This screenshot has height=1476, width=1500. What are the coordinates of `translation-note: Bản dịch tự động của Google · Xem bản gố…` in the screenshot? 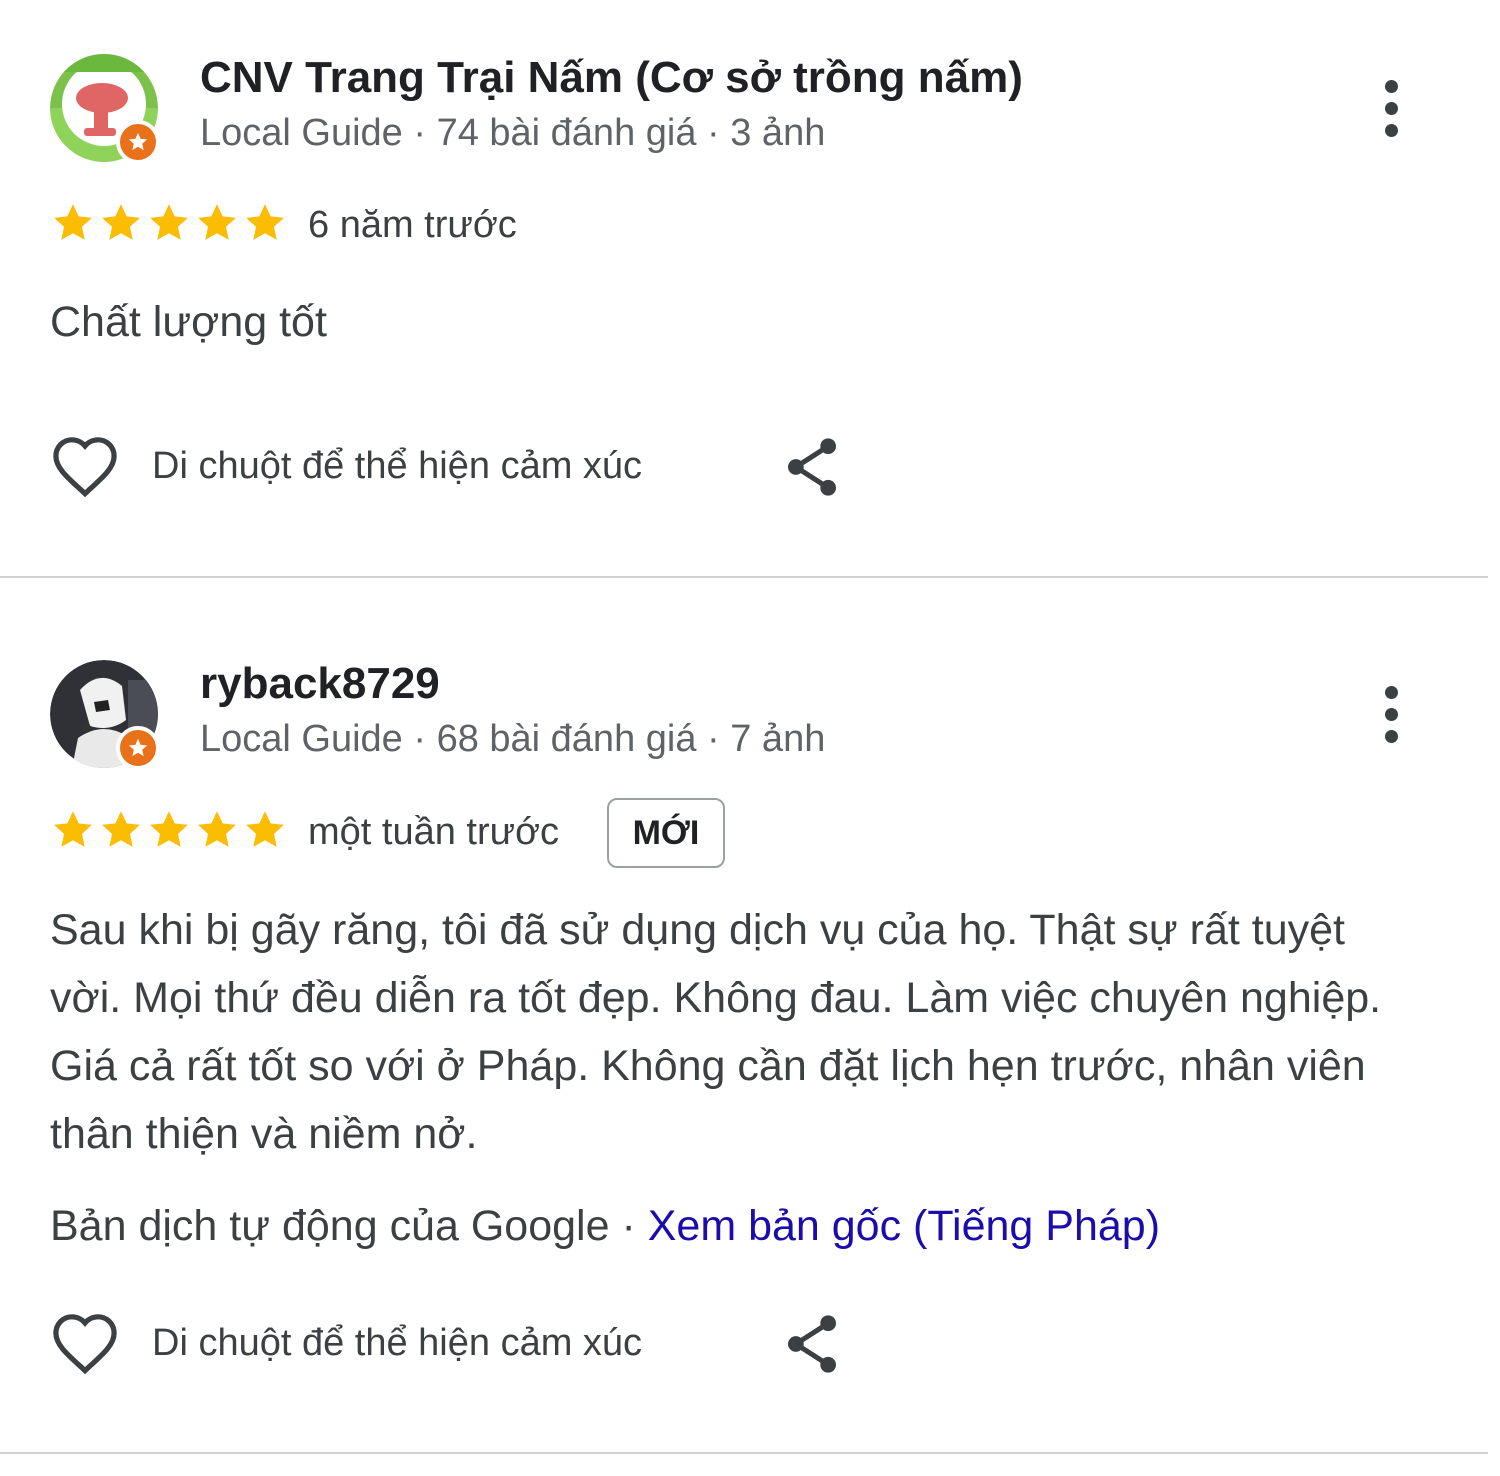 It's located at (605, 1226).